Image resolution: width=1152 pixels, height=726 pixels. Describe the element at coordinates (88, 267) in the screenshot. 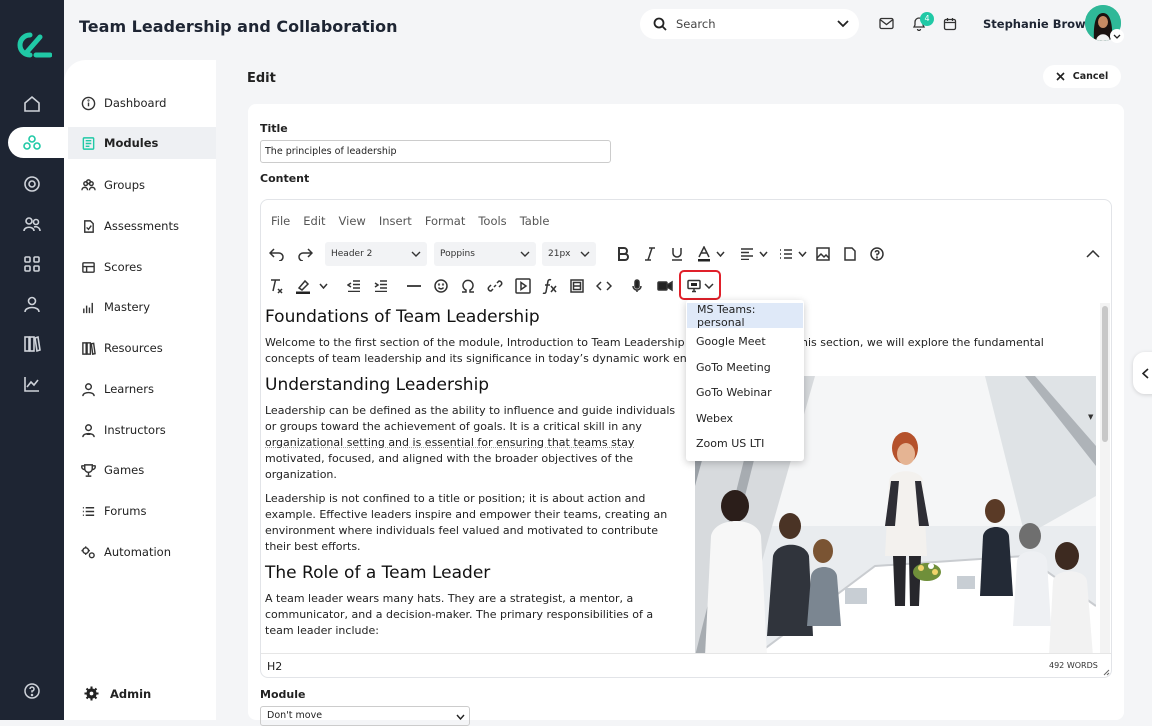

I see `scores-icon` at that location.